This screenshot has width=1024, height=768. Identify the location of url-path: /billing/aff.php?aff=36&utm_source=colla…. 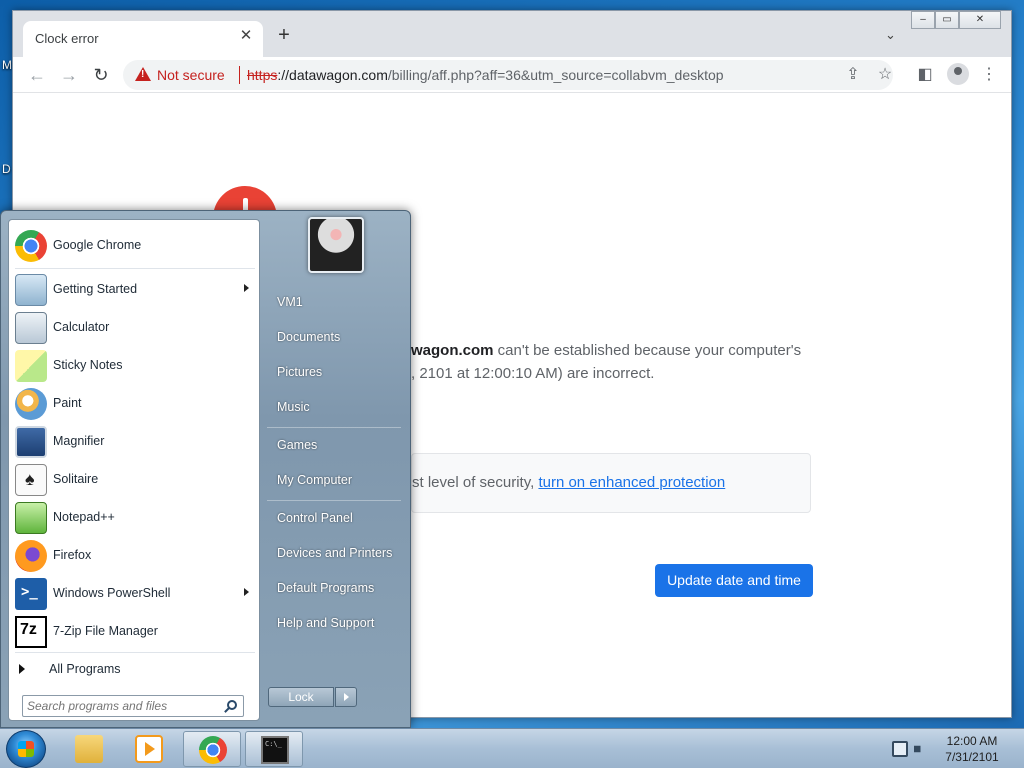
(555, 75).